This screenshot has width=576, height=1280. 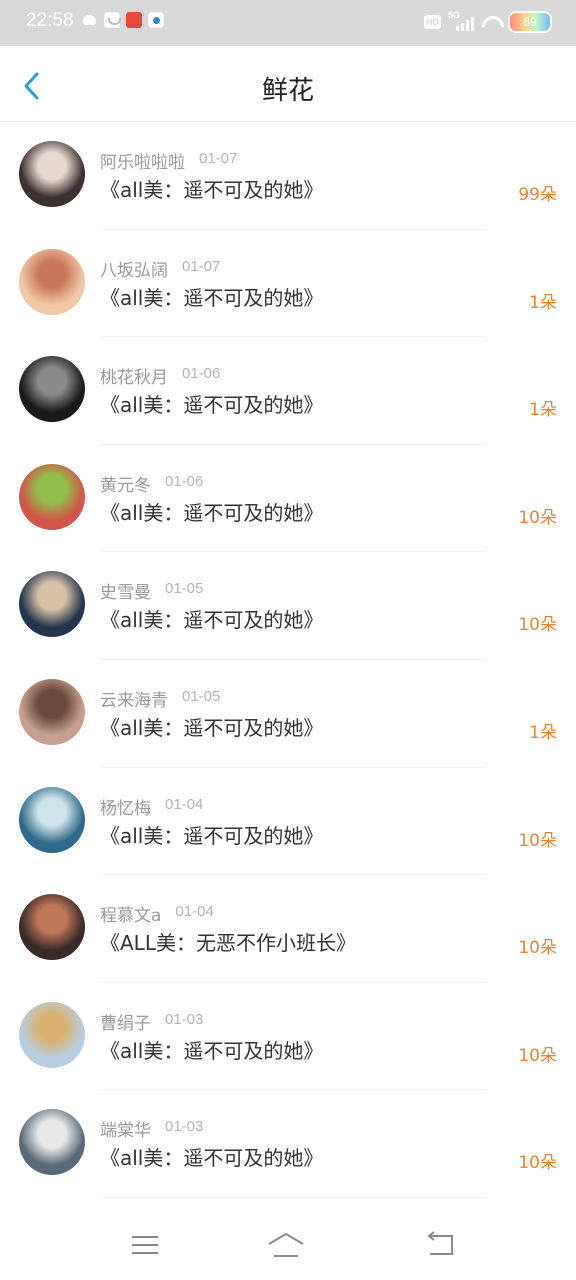 What do you see at coordinates (142, 163) in the screenshot?
I see `user-name: 阿乐啦啦啦` at bounding box center [142, 163].